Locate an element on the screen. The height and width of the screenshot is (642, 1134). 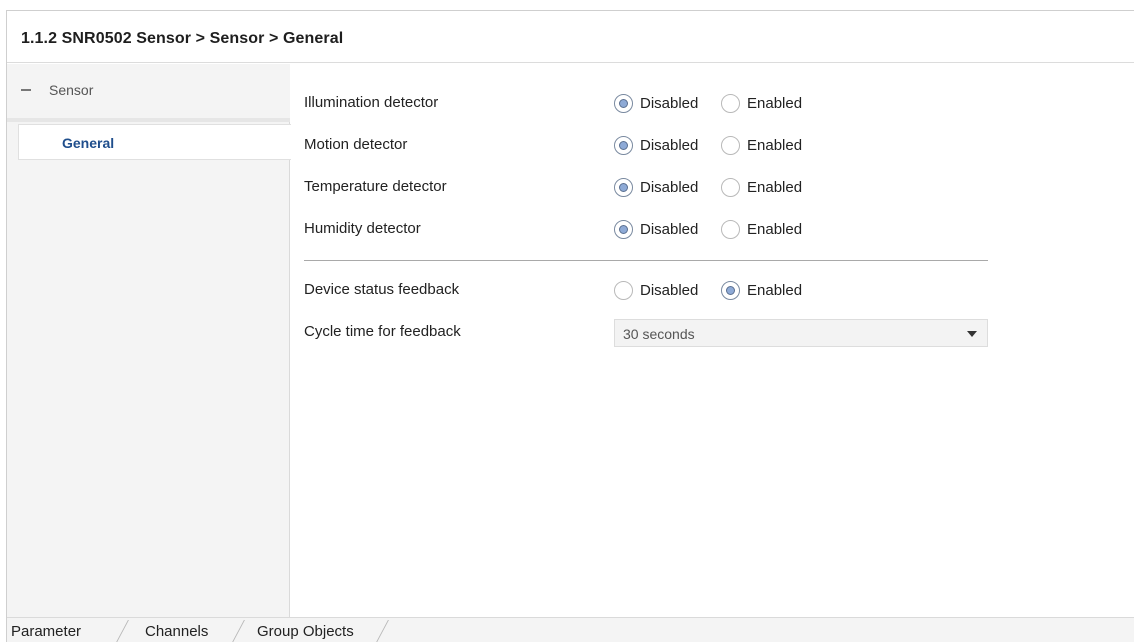
param-label: Illumination detector is located at coordinates (371, 102).